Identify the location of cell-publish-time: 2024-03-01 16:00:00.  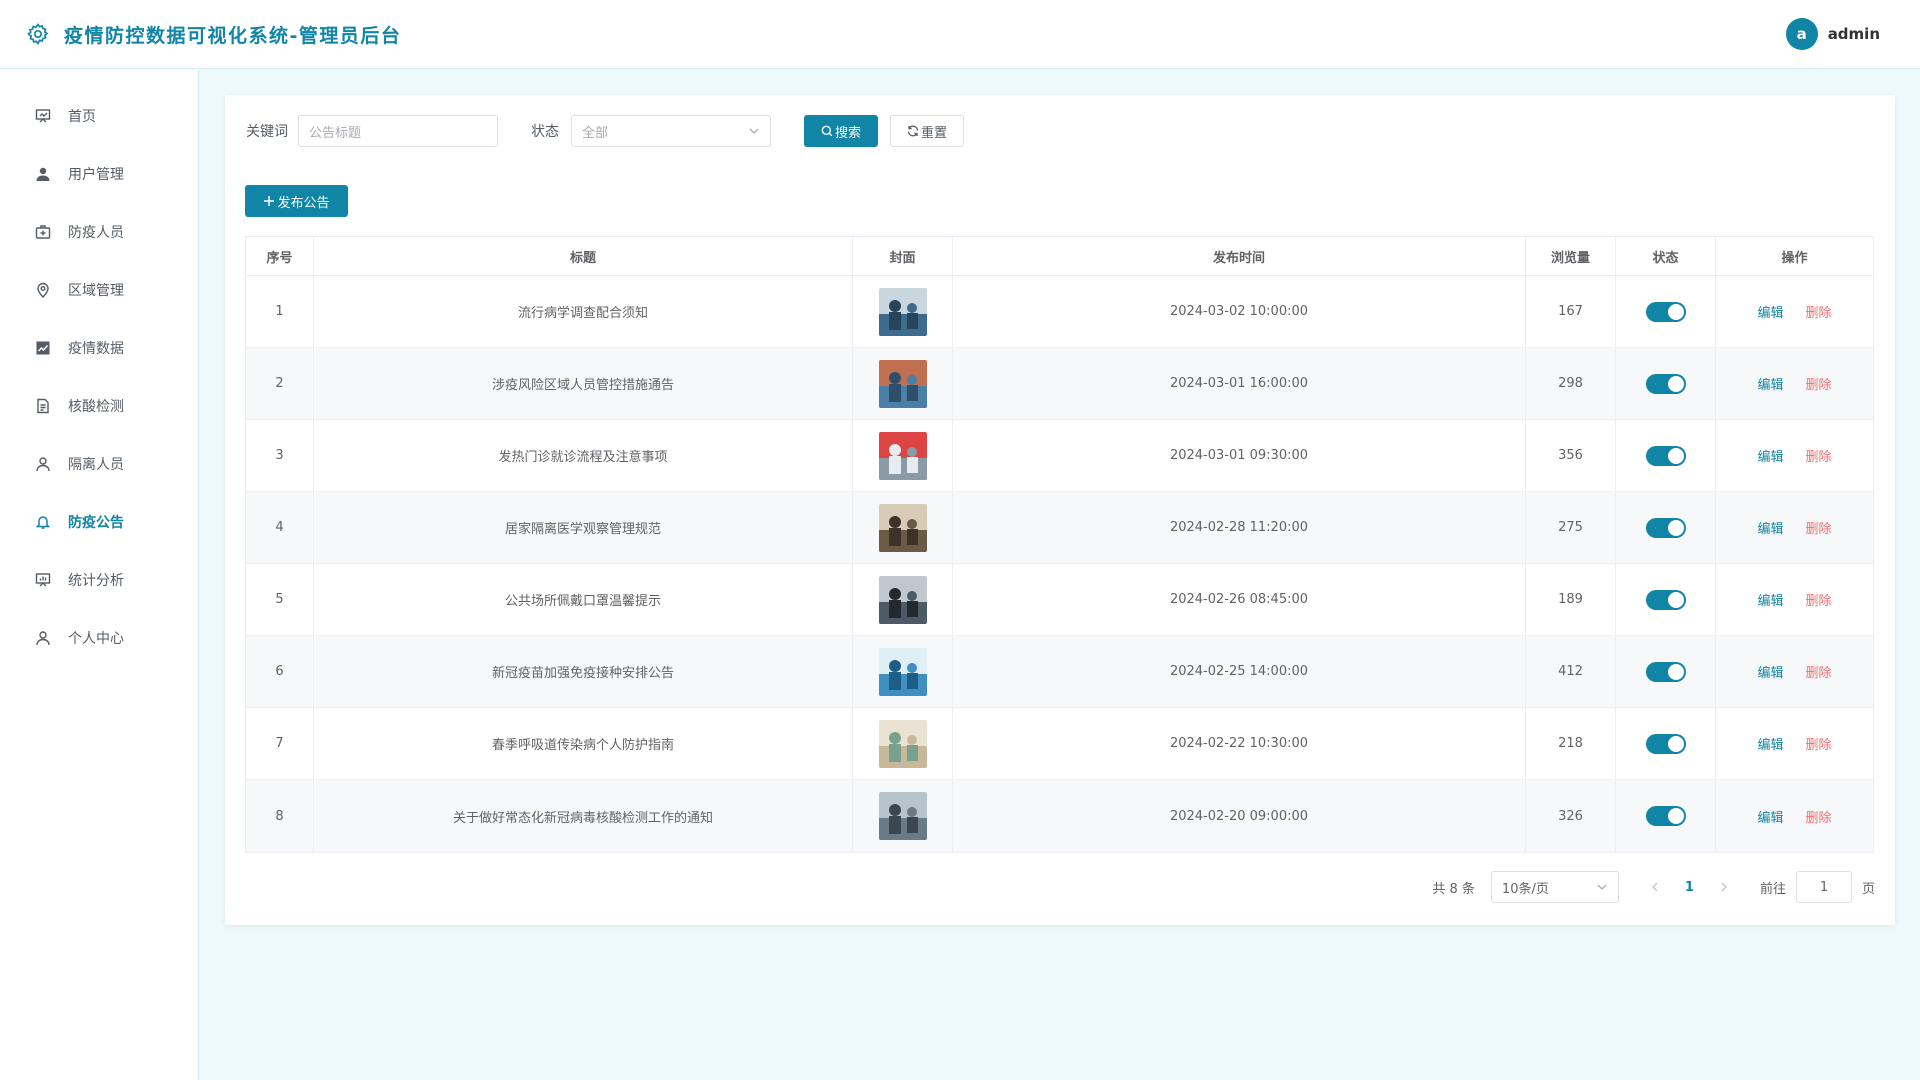
(1239, 383).